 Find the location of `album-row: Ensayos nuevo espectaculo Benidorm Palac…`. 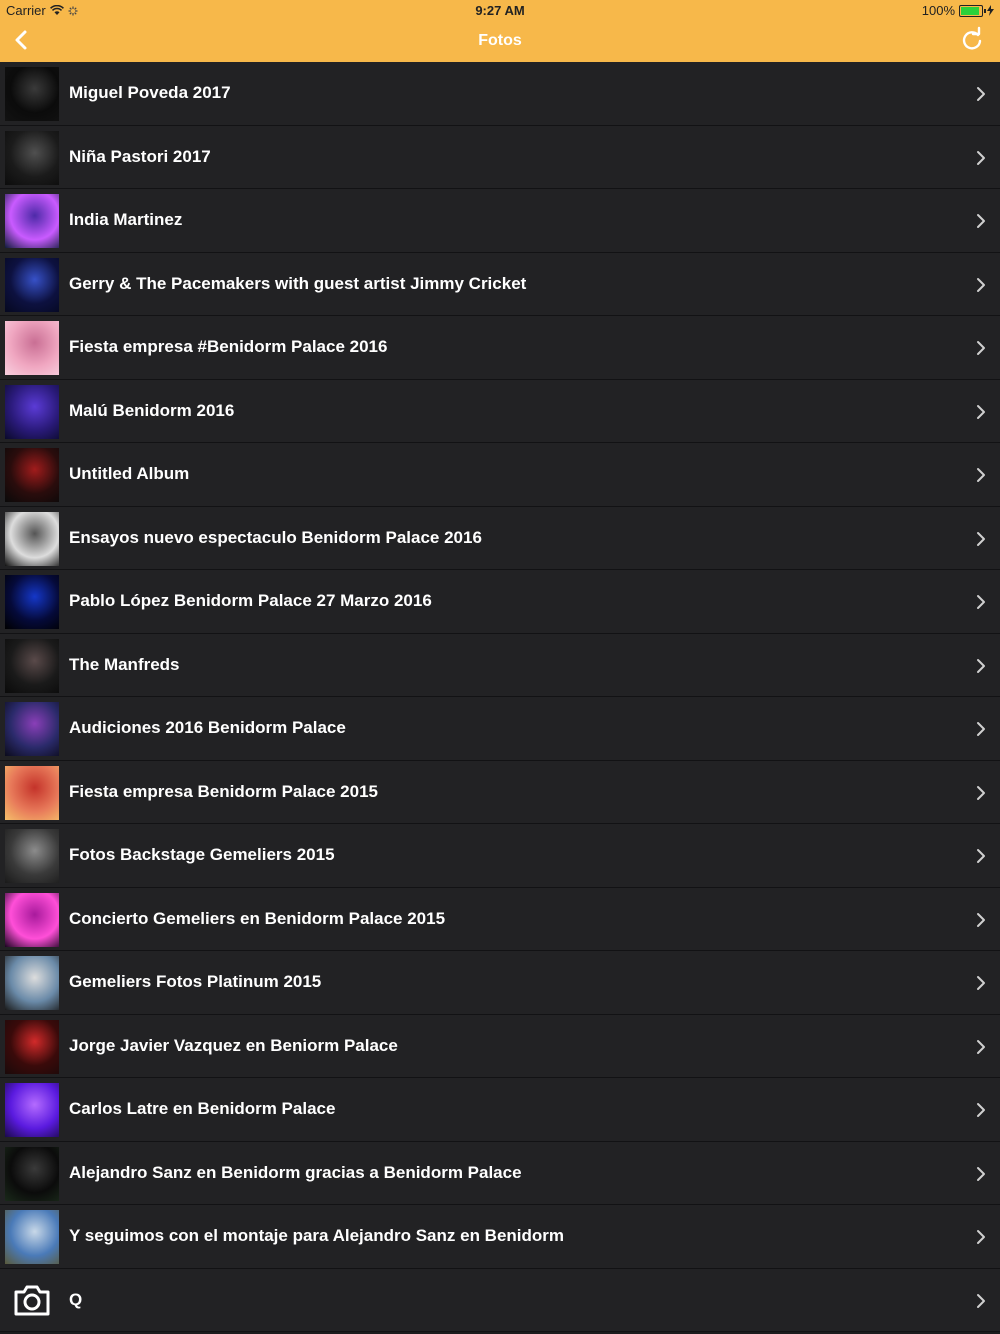

album-row: Ensayos nuevo espectaculo Benidorm Palac… is located at coordinates (500, 538).